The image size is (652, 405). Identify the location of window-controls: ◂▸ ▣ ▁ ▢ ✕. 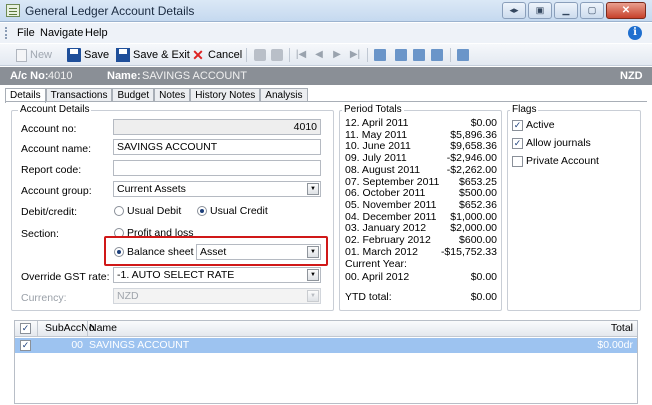
(574, 10).